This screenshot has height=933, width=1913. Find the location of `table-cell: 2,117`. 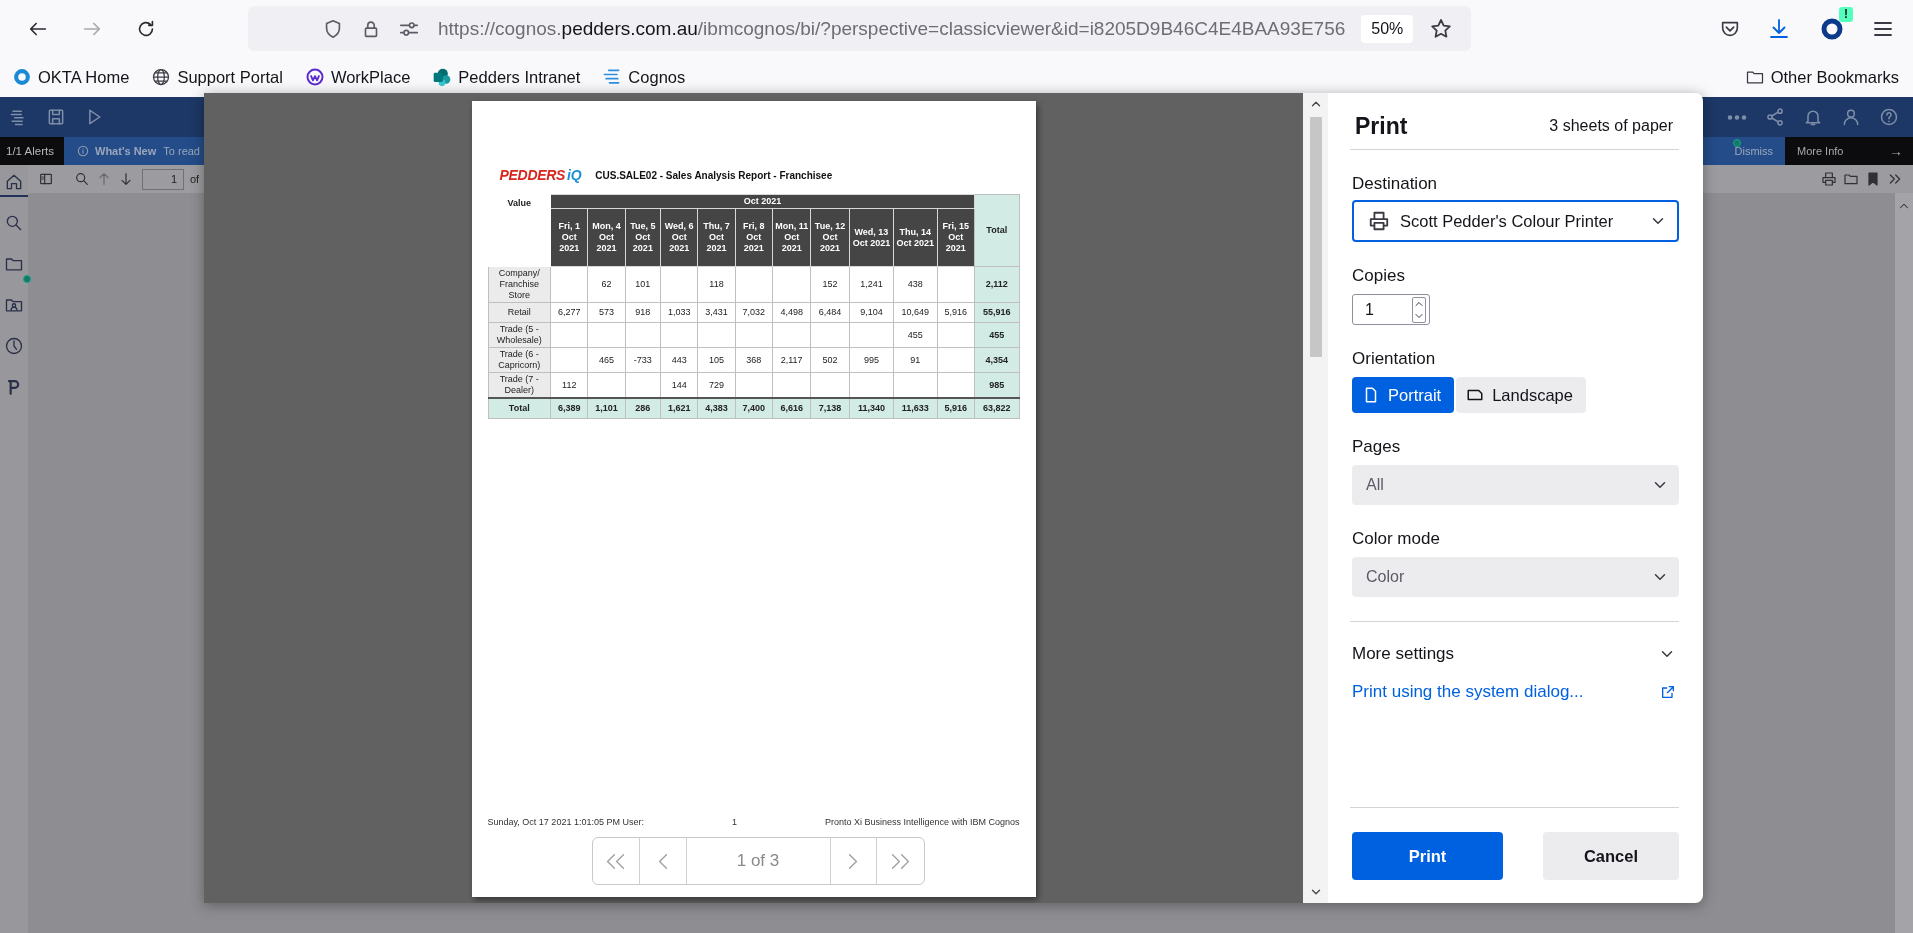

table-cell: 2,117 is located at coordinates (791, 360).